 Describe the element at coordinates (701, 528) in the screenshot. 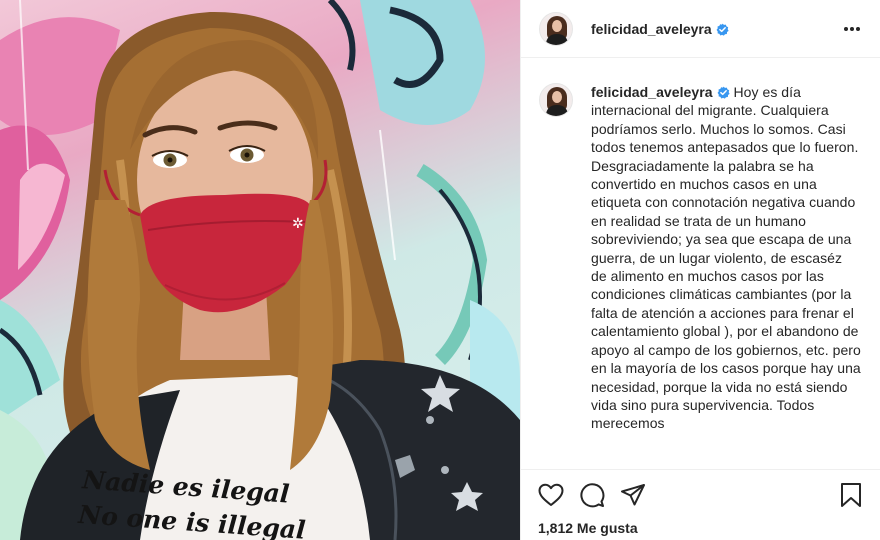

I see `likes-count: 1,812 Me gusta` at that location.